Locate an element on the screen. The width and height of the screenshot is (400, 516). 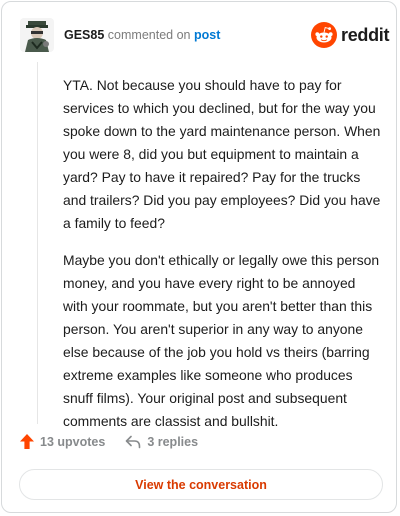
user-avatar-icon is located at coordinates (37, 35).